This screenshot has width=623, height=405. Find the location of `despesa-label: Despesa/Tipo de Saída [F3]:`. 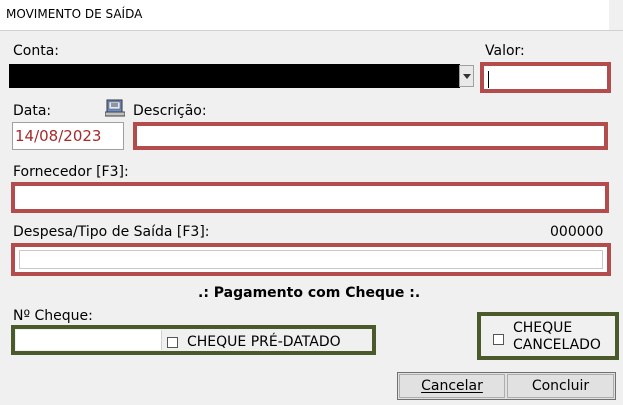

despesa-label: Despesa/Tipo de Saída [F3]: is located at coordinates (111, 232).